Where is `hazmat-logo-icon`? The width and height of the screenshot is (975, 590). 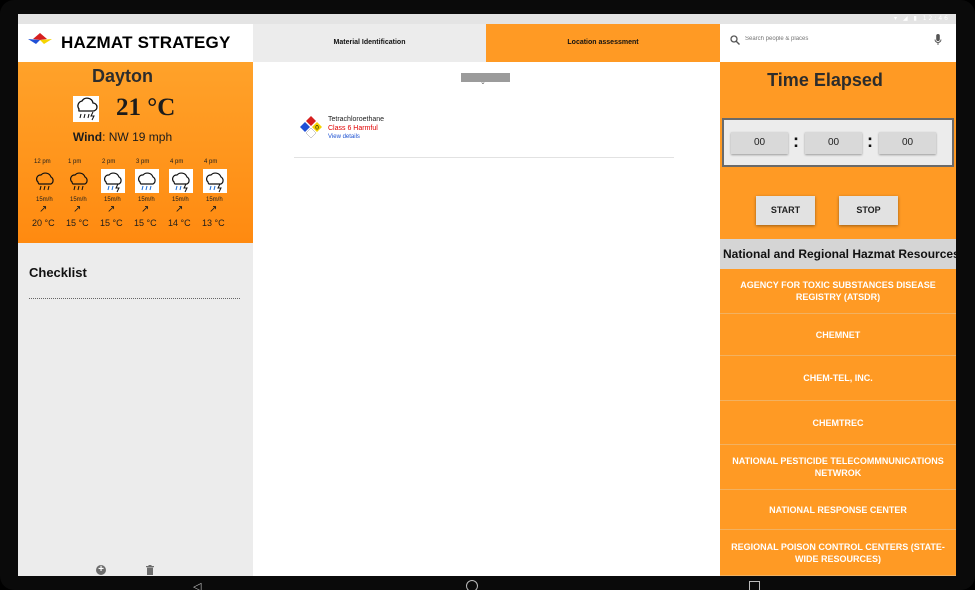 hazmat-logo-icon is located at coordinates (40, 38).